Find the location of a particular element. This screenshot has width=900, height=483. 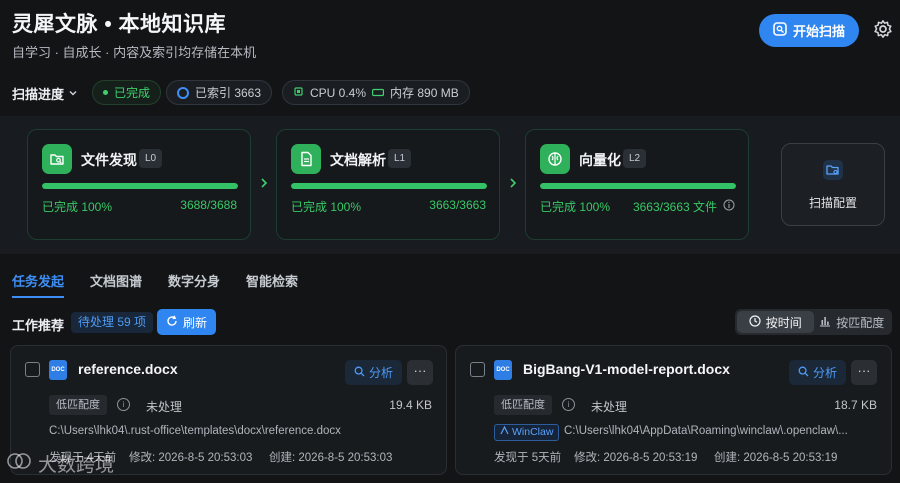

ring-icon is located at coordinates (183, 92).